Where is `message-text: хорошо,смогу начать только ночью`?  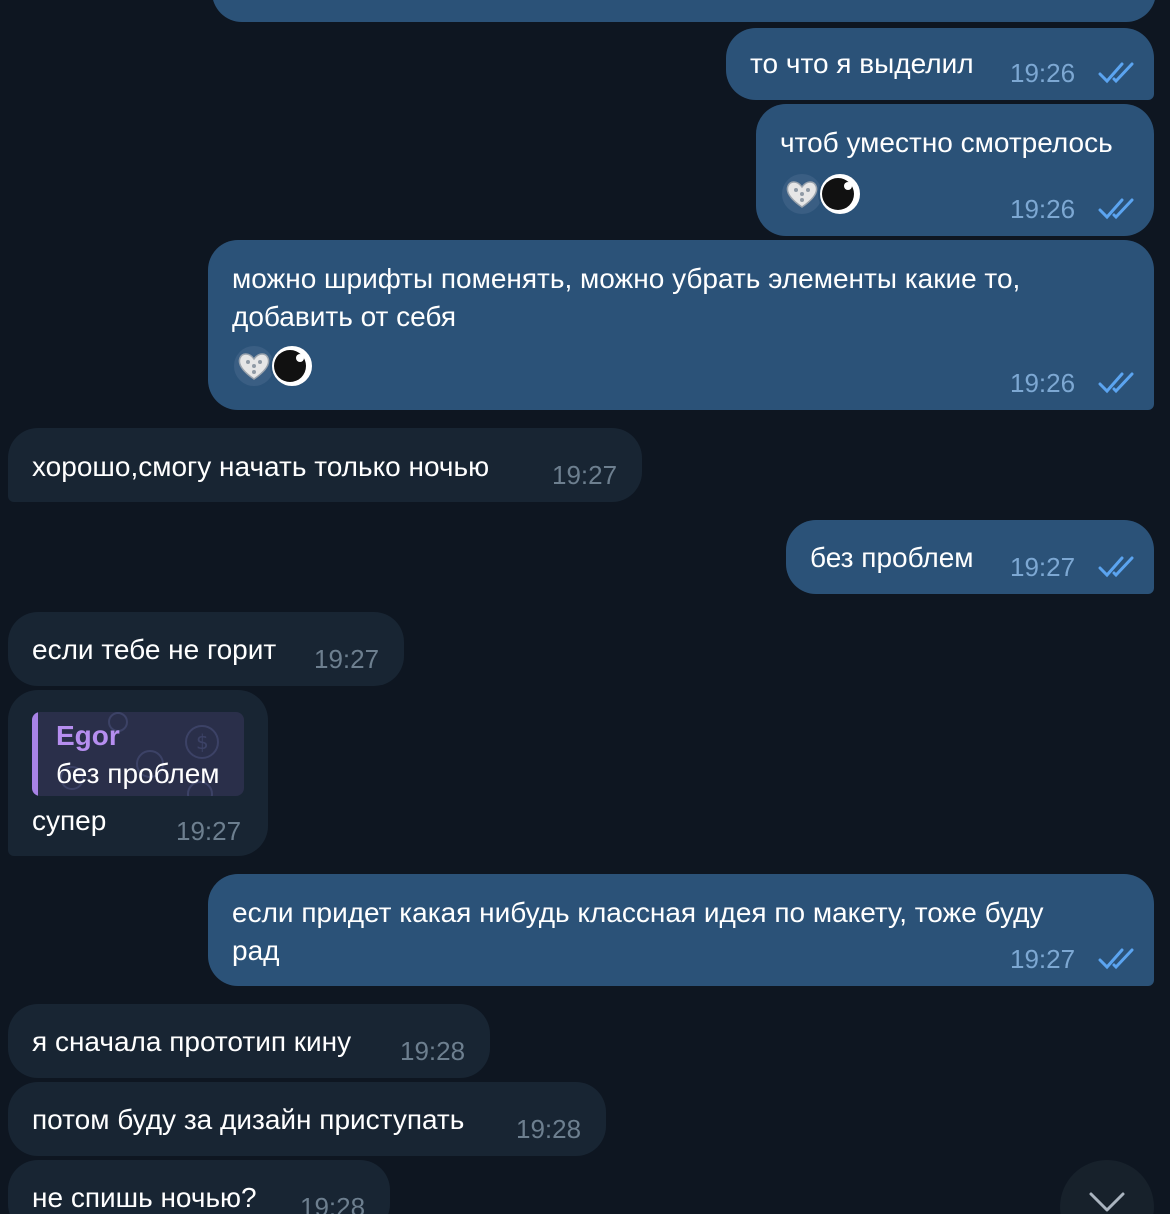
message-text: хорошо,смогу начать только ночью is located at coordinates (261, 466).